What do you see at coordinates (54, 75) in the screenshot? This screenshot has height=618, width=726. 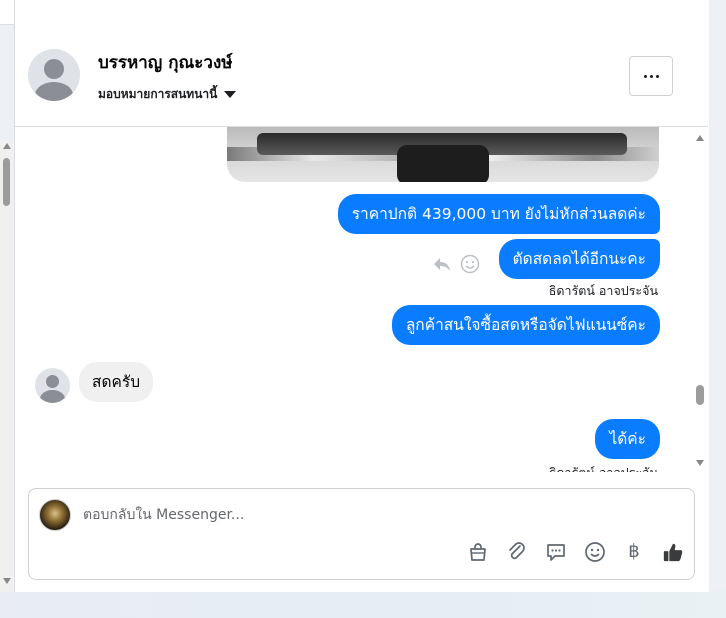 I see `contact-avatar` at bounding box center [54, 75].